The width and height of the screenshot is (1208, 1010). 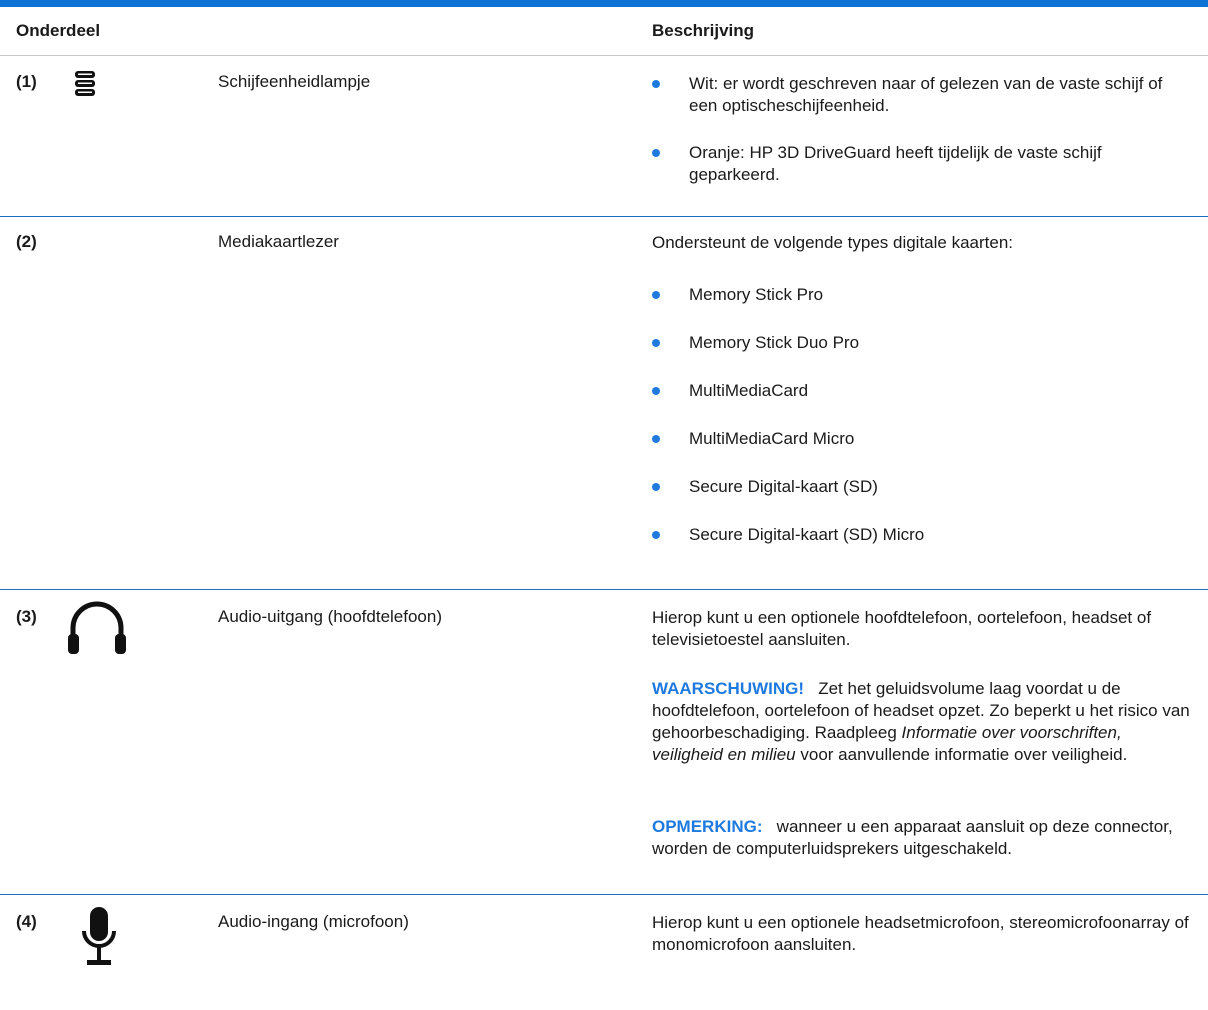 What do you see at coordinates (97, 630) in the screenshot?
I see `headphones-icon` at bounding box center [97, 630].